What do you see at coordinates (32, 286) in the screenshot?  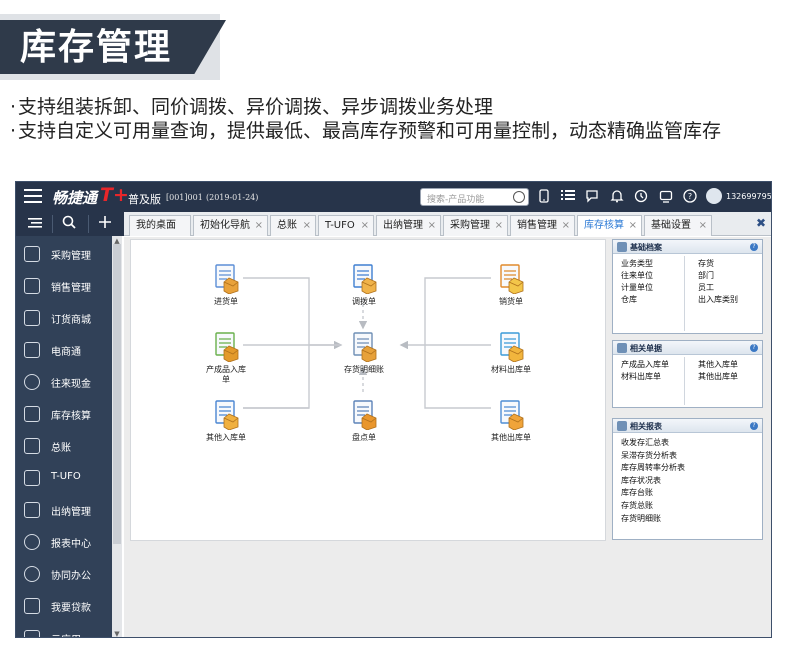 I see `chart-icon` at bounding box center [32, 286].